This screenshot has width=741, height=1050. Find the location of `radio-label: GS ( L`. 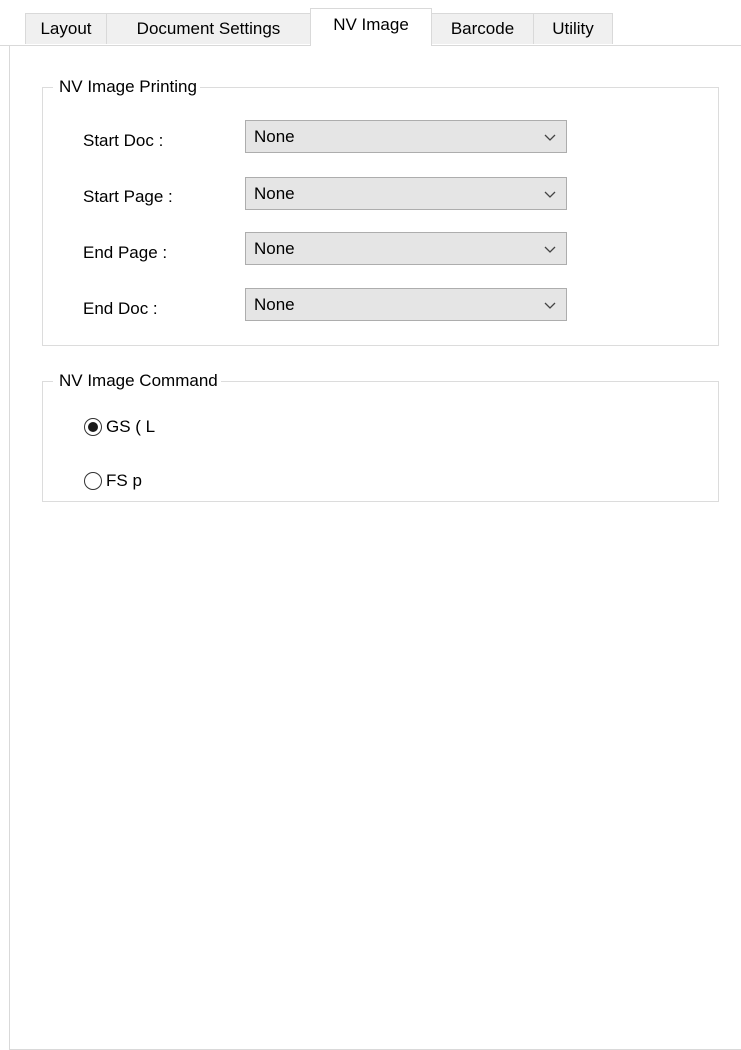

radio-label: GS ( L is located at coordinates (131, 426).